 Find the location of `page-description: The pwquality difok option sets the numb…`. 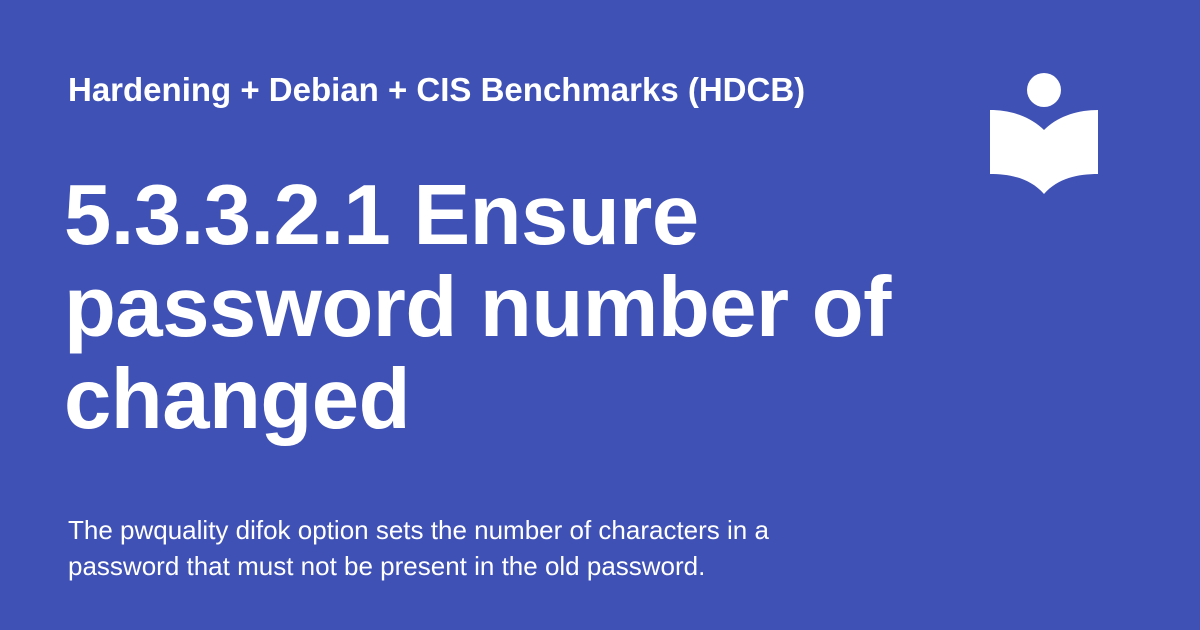

page-description: The pwquality difok option sets the numb… is located at coordinates (418, 548).